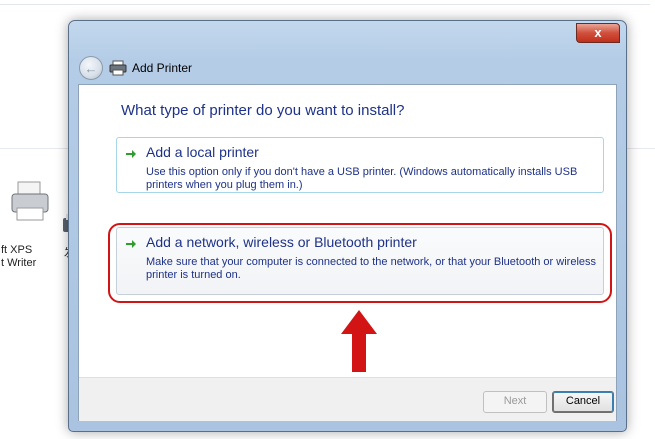 The image size is (655, 439). What do you see at coordinates (118, 68) in the screenshot?
I see `printer-icon` at bounding box center [118, 68].